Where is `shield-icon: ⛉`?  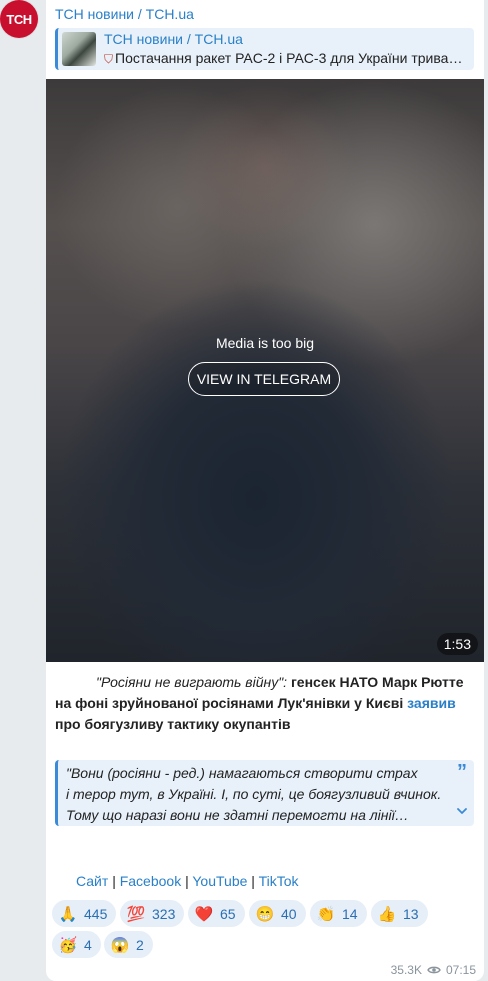
shield-icon: ⛉ is located at coordinates (109, 59).